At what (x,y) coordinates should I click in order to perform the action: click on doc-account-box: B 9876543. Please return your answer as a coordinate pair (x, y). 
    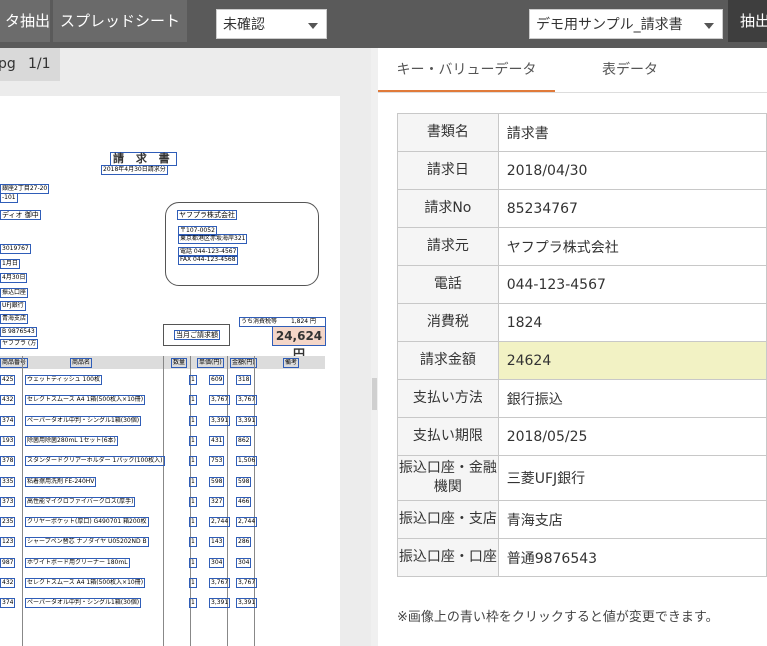
    Looking at the image, I should click on (18, 332).